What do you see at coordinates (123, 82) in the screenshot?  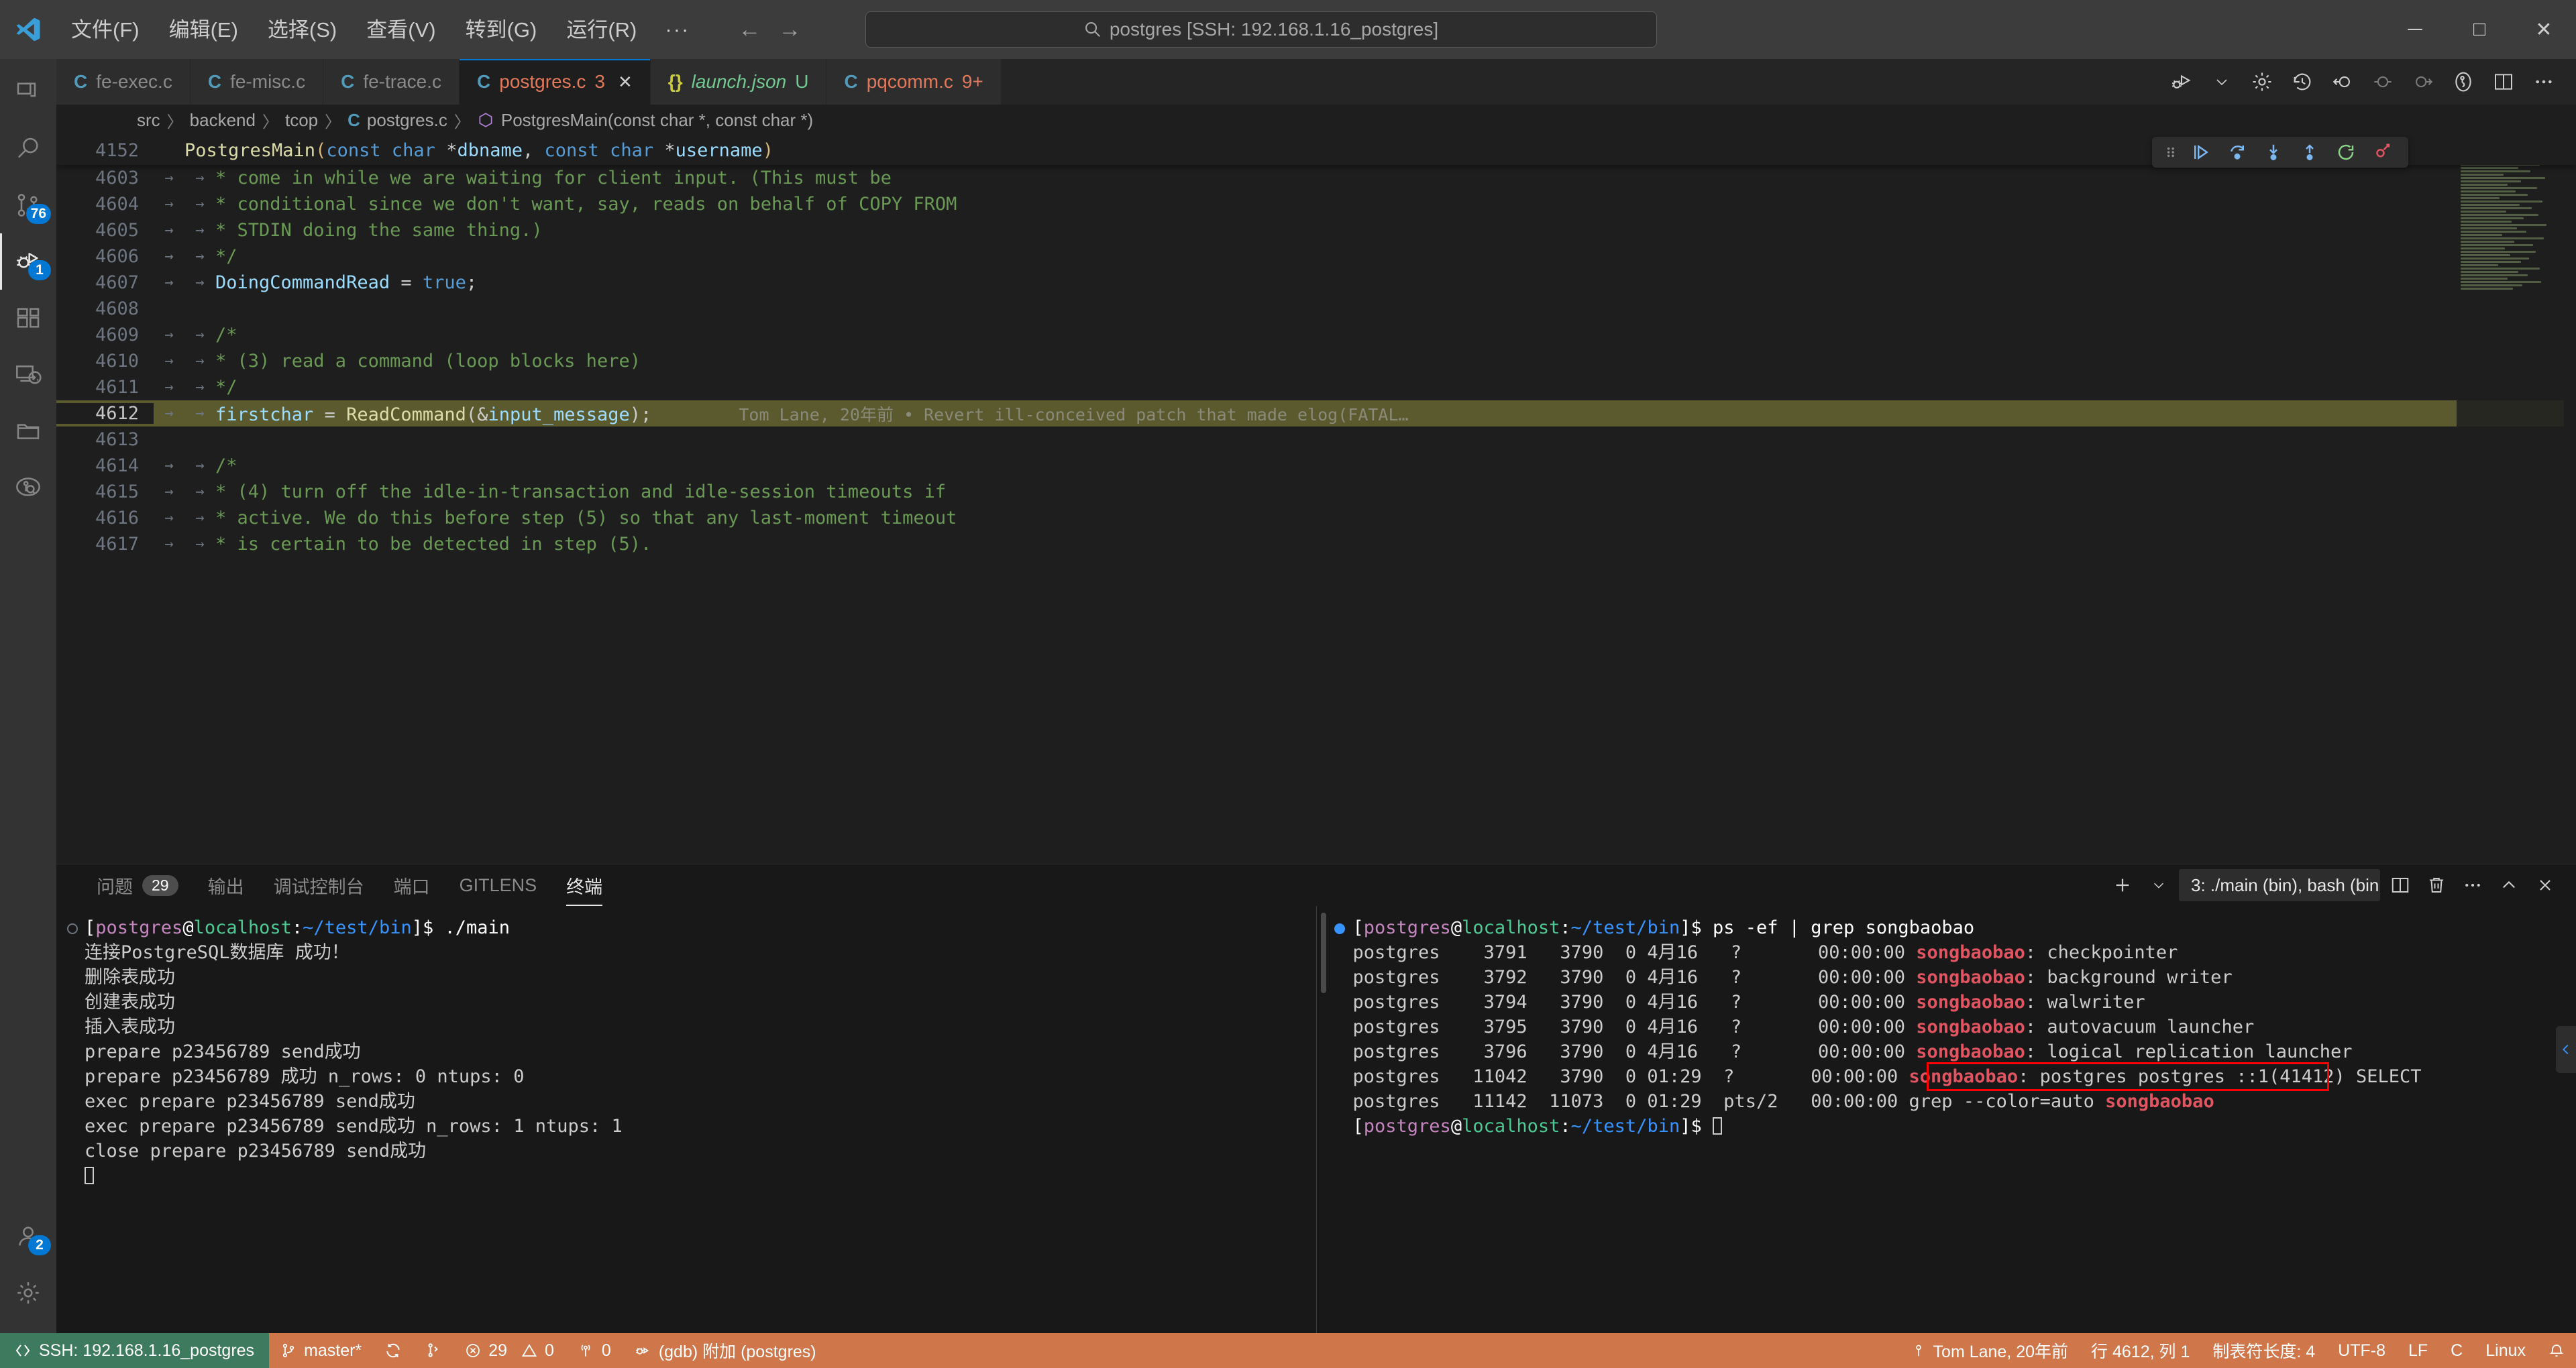 I see `tab-fe-exec-c: C fe-exec.c` at bounding box center [123, 82].